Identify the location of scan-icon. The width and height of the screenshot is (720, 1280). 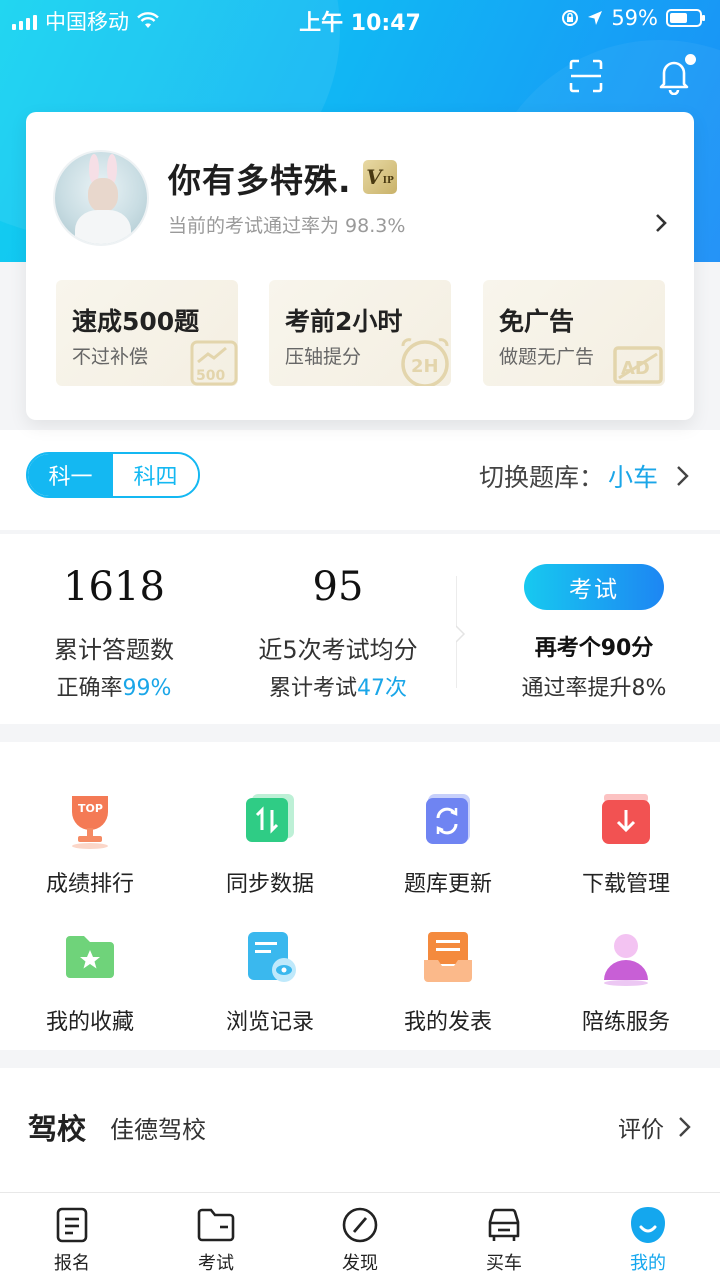
(586, 76).